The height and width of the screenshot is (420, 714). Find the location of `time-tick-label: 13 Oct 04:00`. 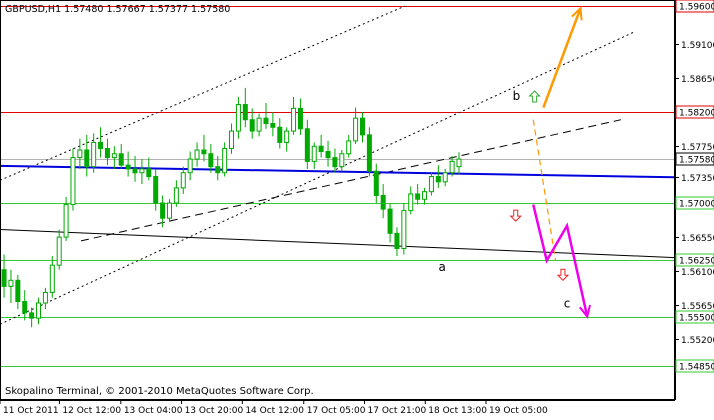

time-tick-label: 13 Oct 04:00 is located at coordinates (153, 411).